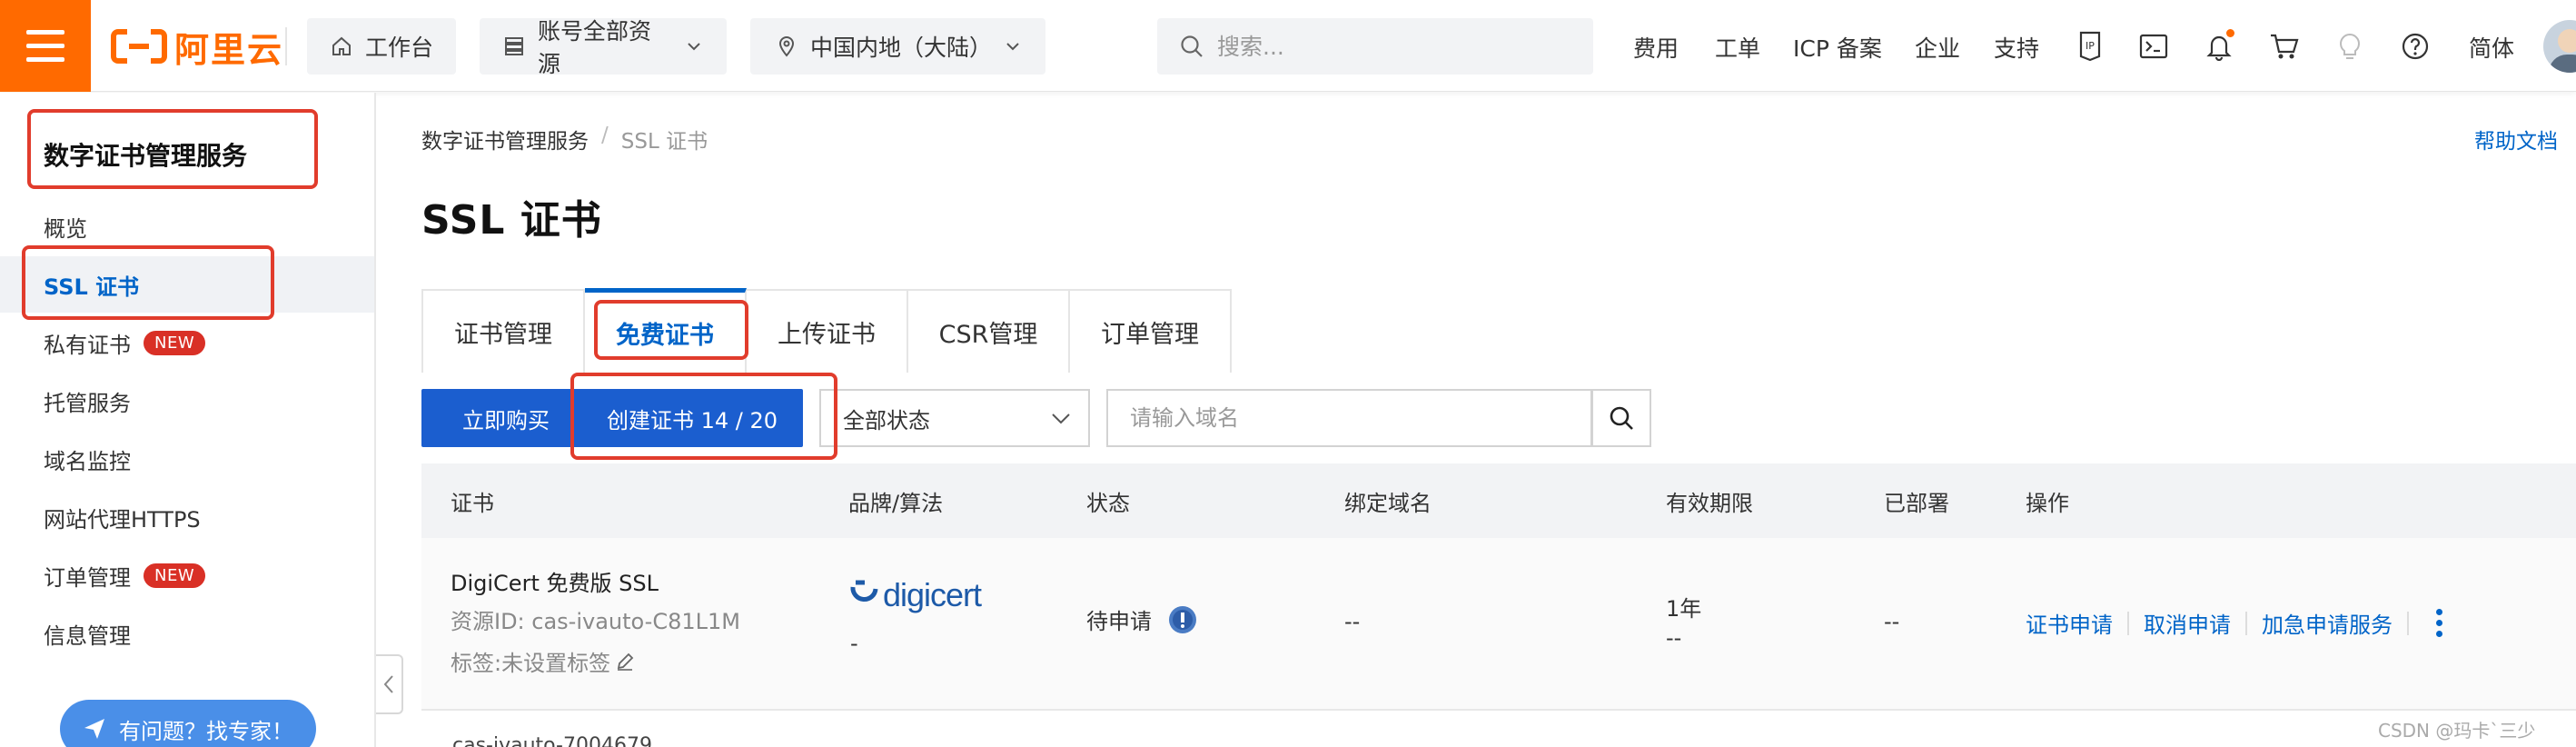 Image resolution: width=2576 pixels, height=747 pixels. I want to click on table-header: 证书 品牌/算法 状态 绑定域名 有效期限 已部署 操作, so click(1498, 500).